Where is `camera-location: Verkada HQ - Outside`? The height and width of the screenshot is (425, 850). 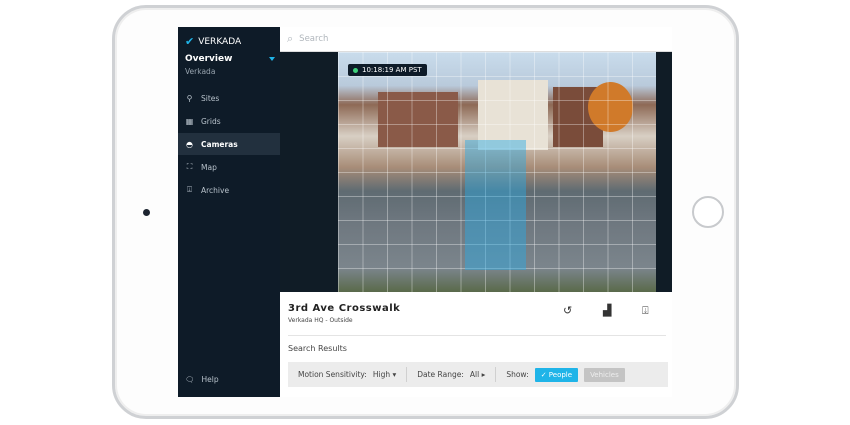
camera-location: Verkada HQ - Outside is located at coordinates (320, 320).